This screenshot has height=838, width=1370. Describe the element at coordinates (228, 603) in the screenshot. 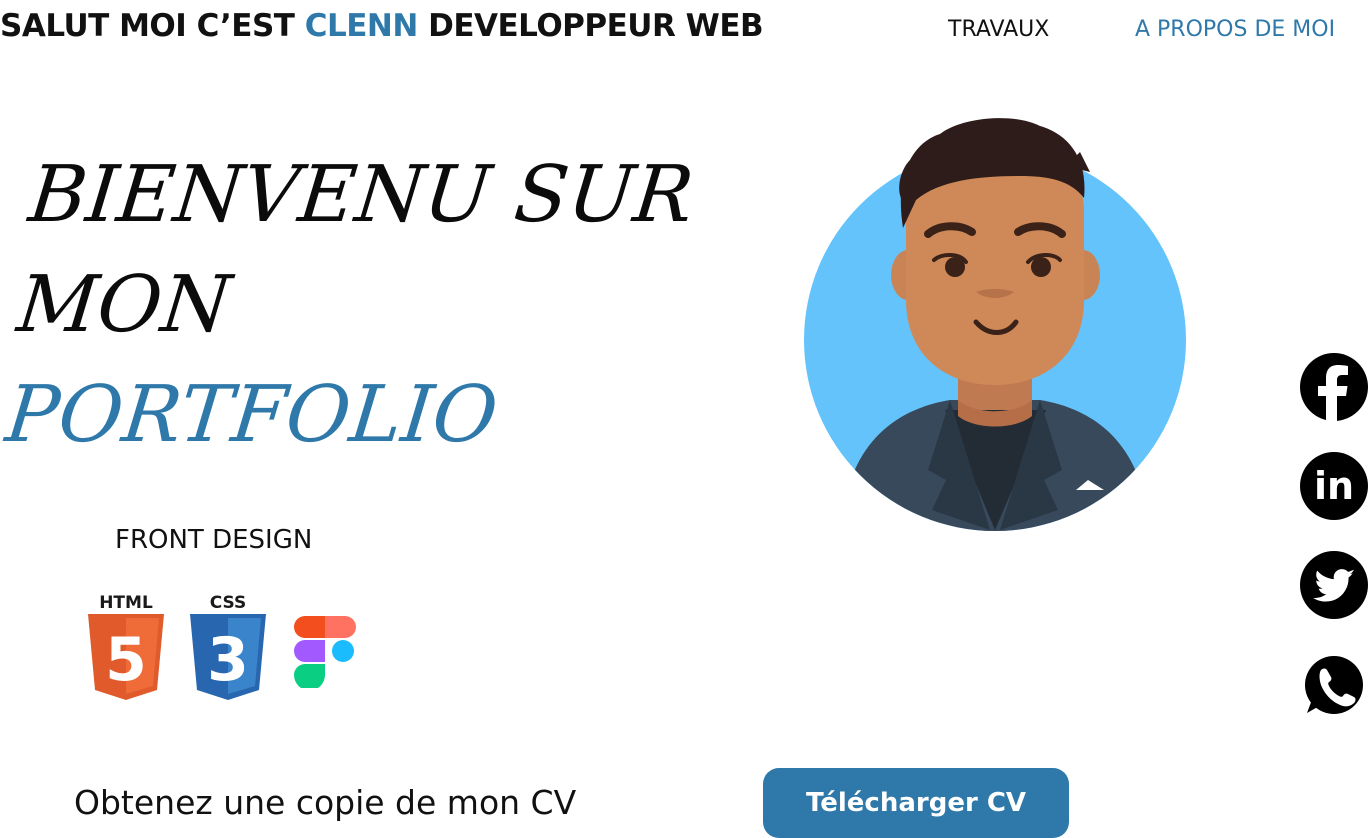

I see `css3-label: CSS` at that location.